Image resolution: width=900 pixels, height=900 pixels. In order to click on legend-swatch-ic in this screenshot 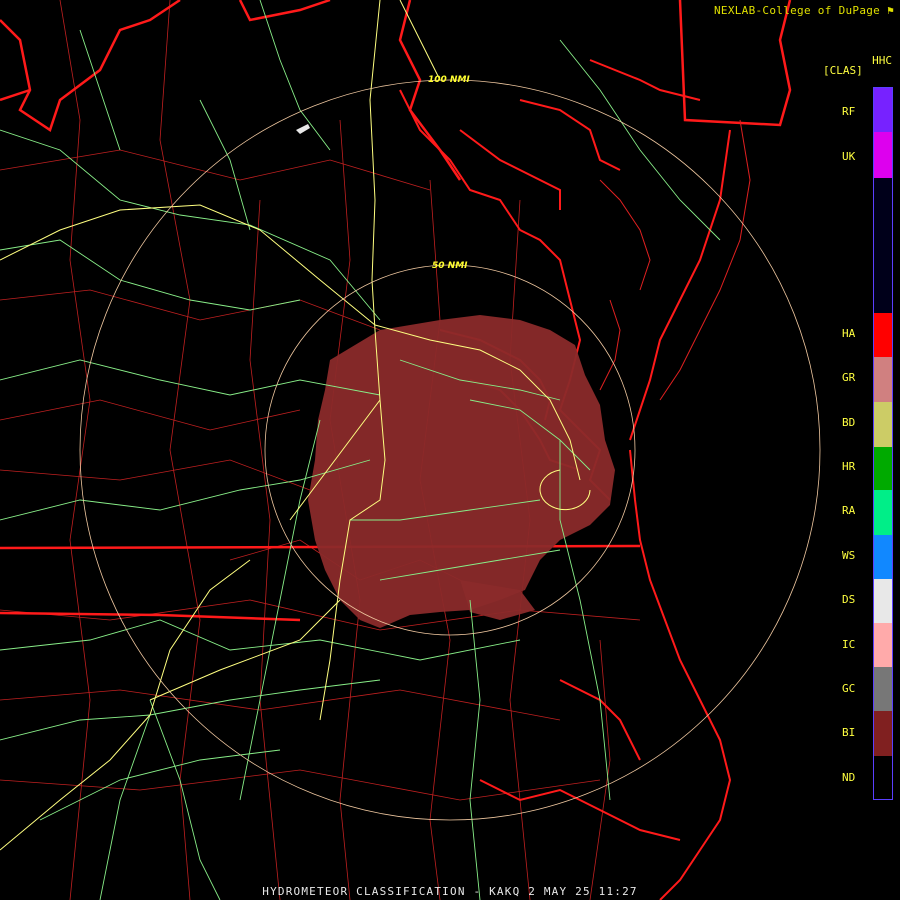, I will do `click(883, 645)`.